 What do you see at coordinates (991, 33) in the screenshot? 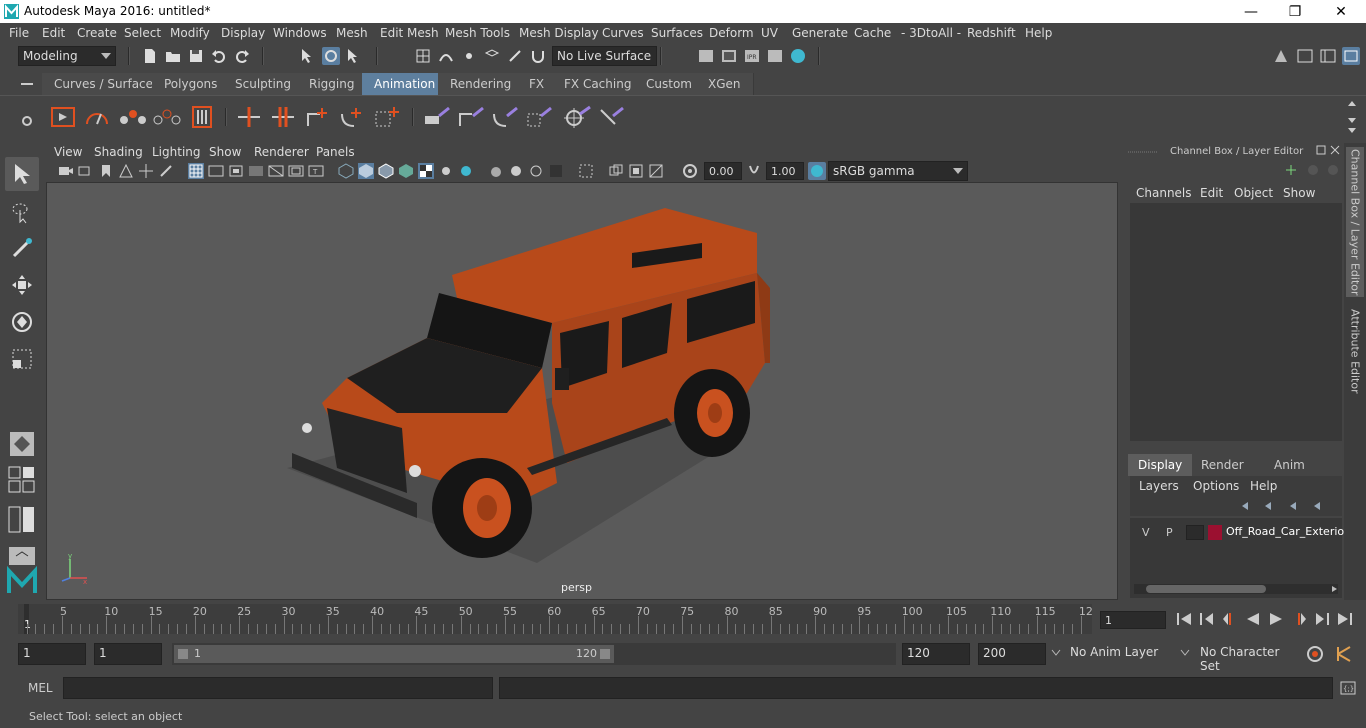
I see `menu-redshift: Redshift` at bounding box center [991, 33].